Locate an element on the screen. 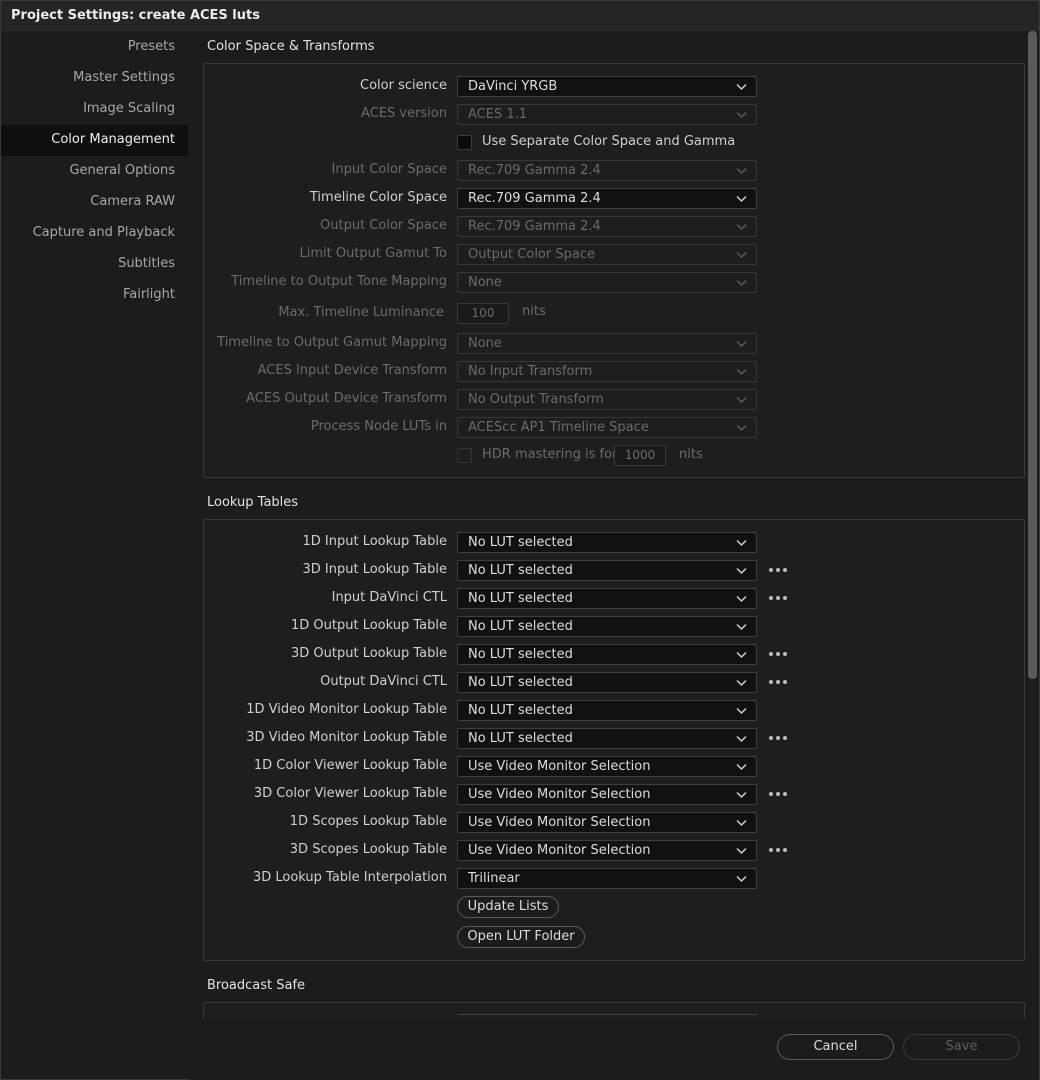 Image resolution: width=1040 pixels, height=1080 pixels. dropdown-value: No Output Transform is located at coordinates (536, 399).